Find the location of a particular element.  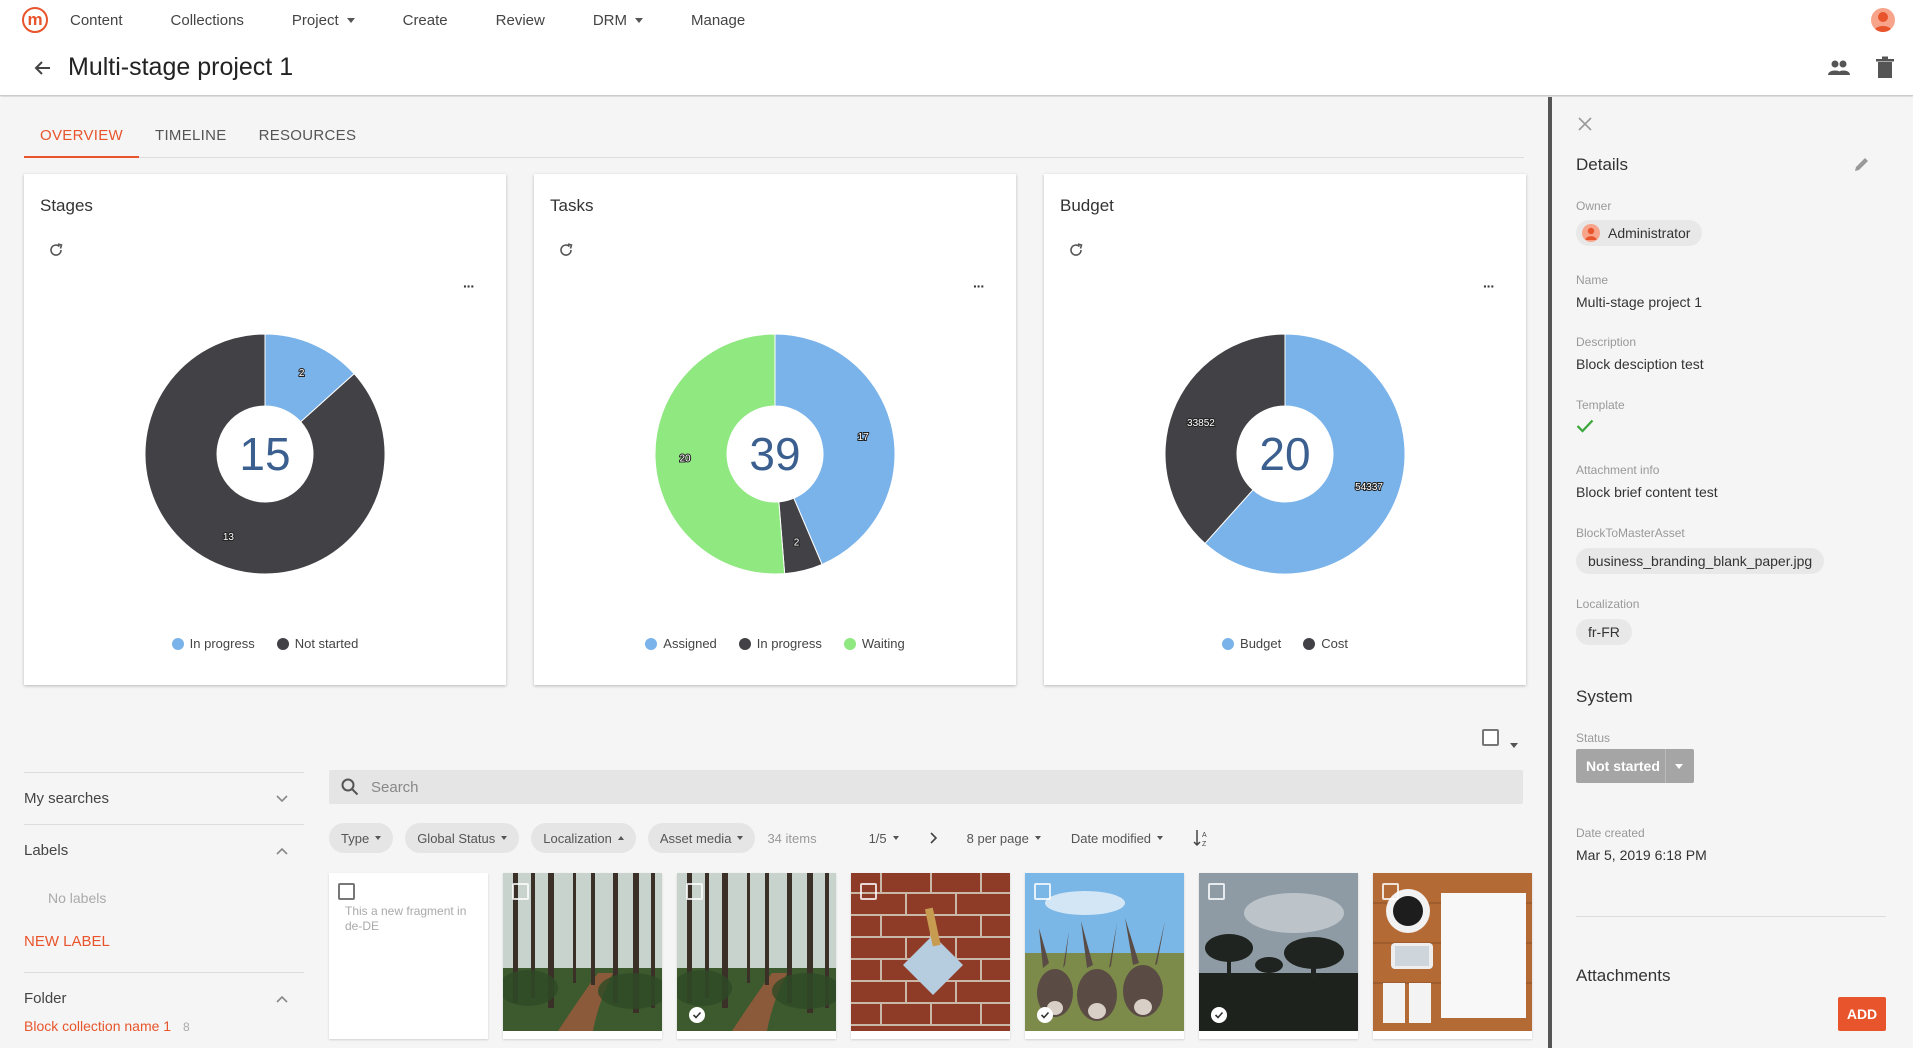

per-page-select: 8 per page is located at coordinates (1004, 838).